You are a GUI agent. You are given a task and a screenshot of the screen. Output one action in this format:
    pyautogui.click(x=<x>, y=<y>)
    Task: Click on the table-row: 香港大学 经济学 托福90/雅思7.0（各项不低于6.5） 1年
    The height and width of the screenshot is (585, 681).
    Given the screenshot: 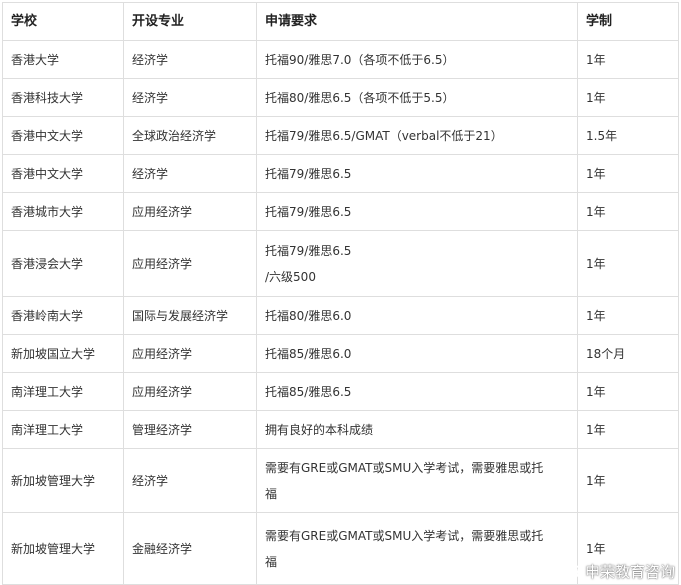 What is the action you would take?
    pyautogui.click(x=340, y=59)
    